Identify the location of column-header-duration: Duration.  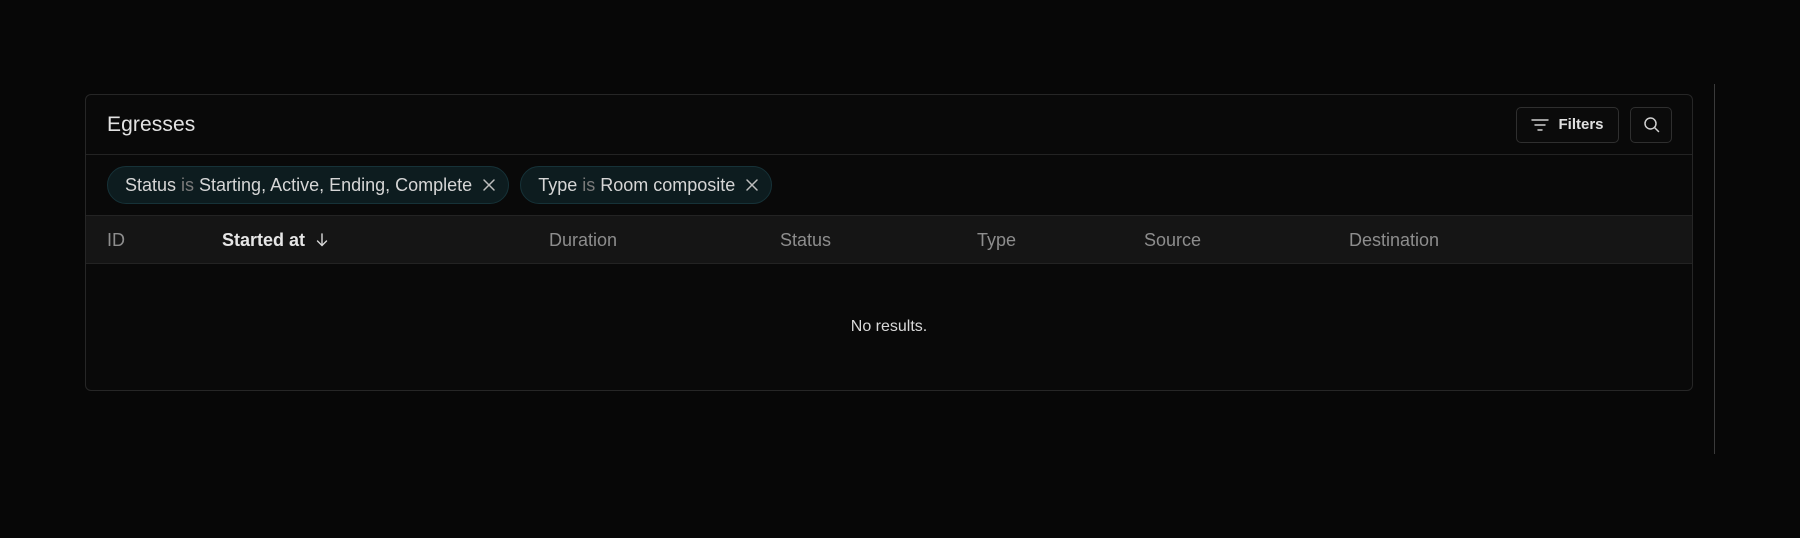
(583, 240).